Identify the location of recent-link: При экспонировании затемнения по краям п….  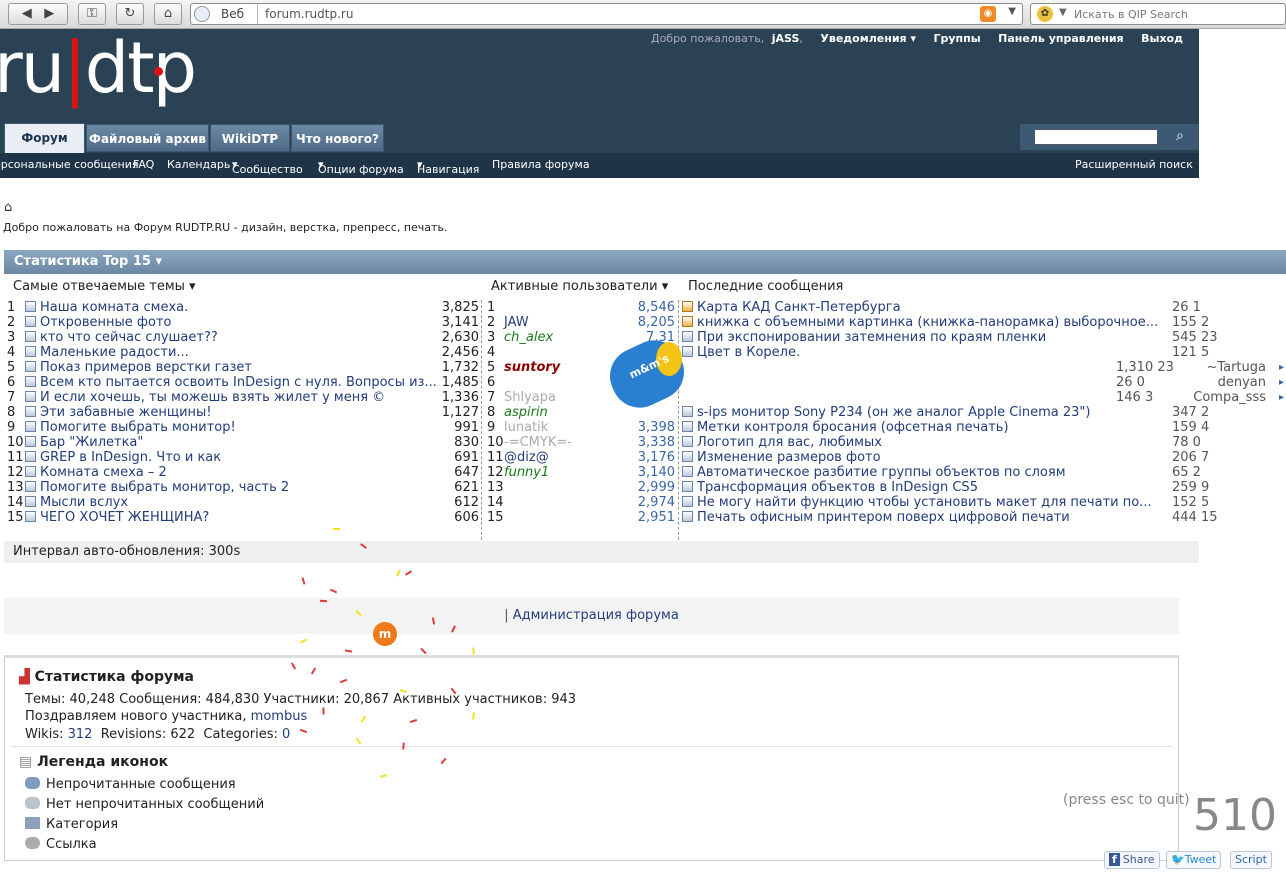
(871, 337).